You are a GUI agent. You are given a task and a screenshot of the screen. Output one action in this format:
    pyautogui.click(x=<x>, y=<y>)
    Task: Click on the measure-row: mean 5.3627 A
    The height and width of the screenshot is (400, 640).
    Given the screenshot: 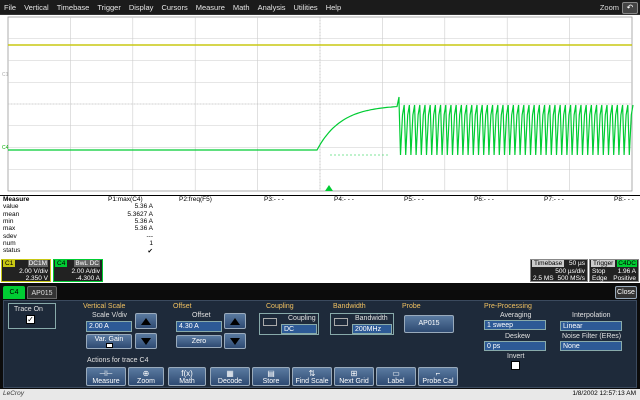 What is the action you would take?
    pyautogui.click(x=320, y=214)
    